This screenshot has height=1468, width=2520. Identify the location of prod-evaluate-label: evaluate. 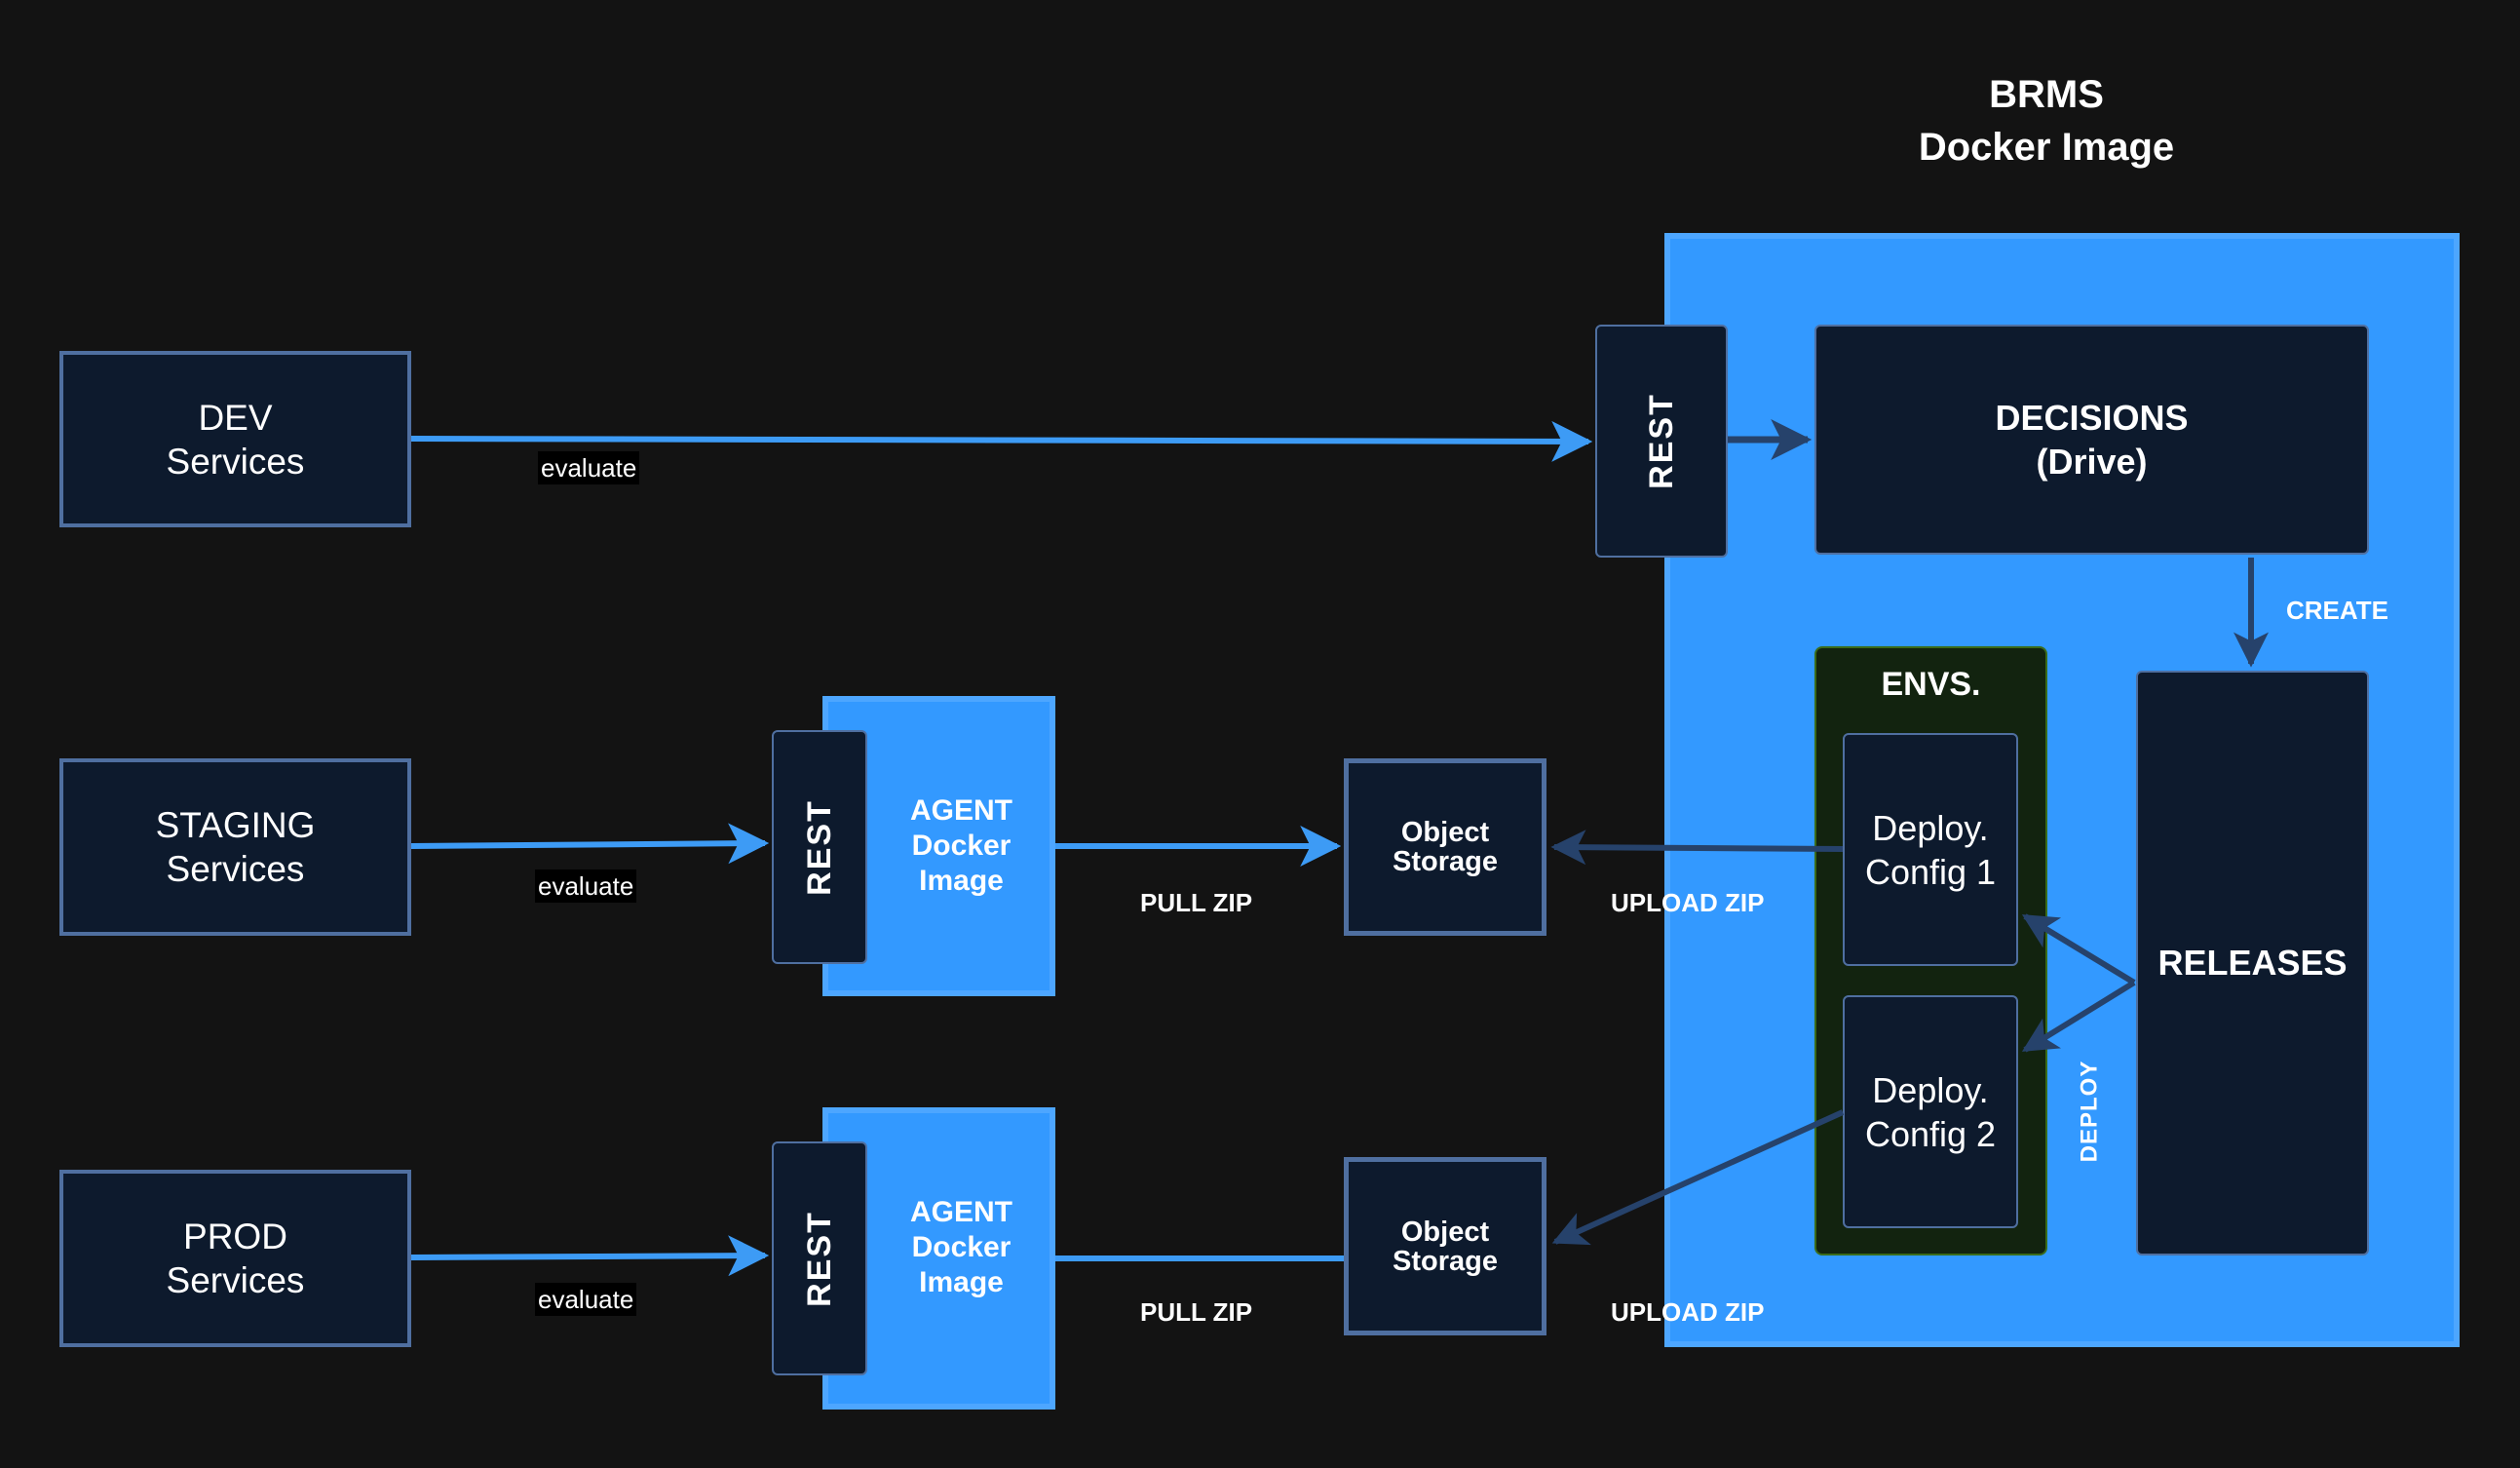
(586, 1300).